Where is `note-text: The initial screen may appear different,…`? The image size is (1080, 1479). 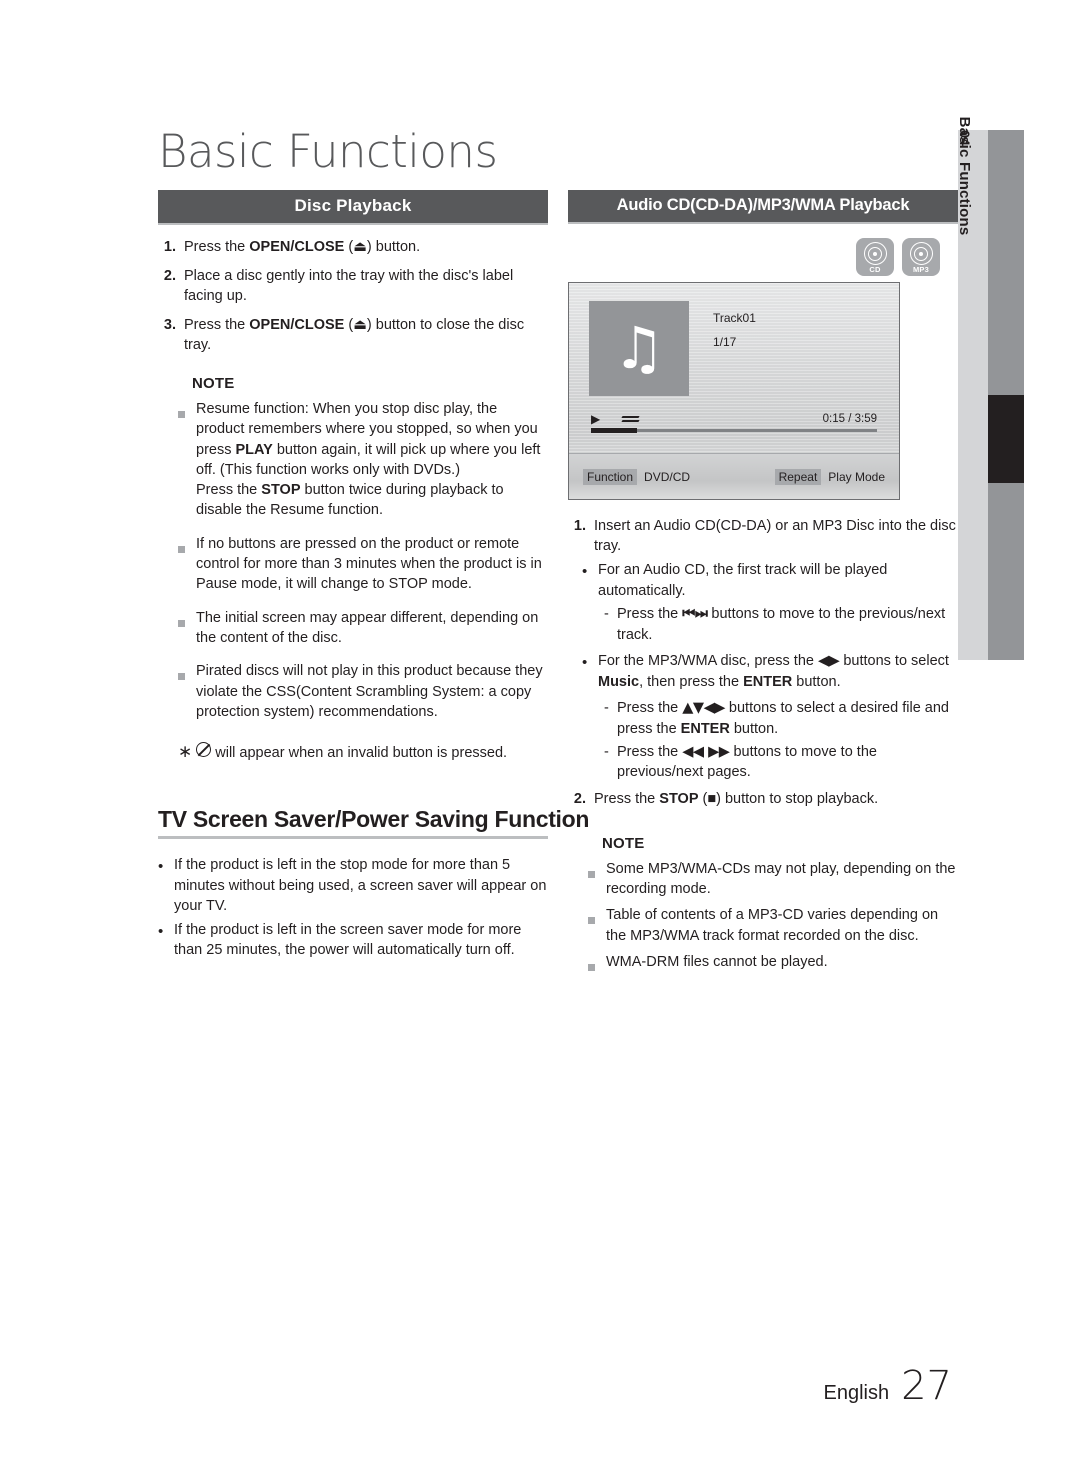 note-text: The initial screen may appear different,… is located at coordinates (367, 627).